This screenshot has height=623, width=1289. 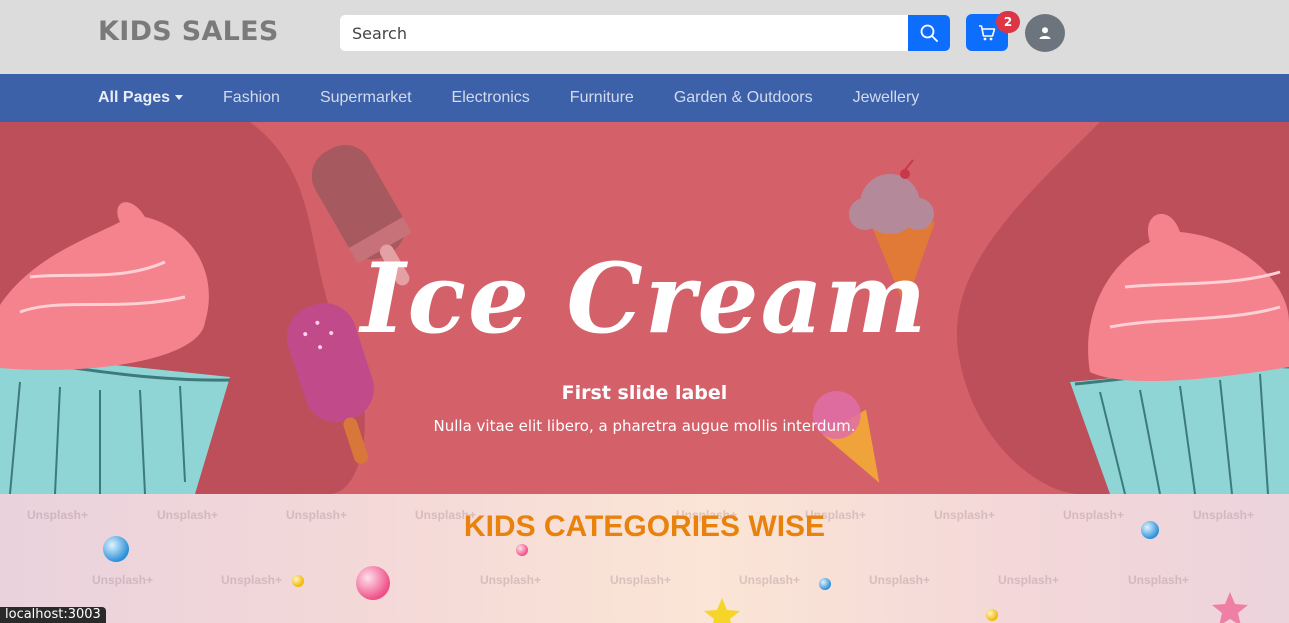 I want to click on hero-title: Ice Cream, so click(x=644, y=298).